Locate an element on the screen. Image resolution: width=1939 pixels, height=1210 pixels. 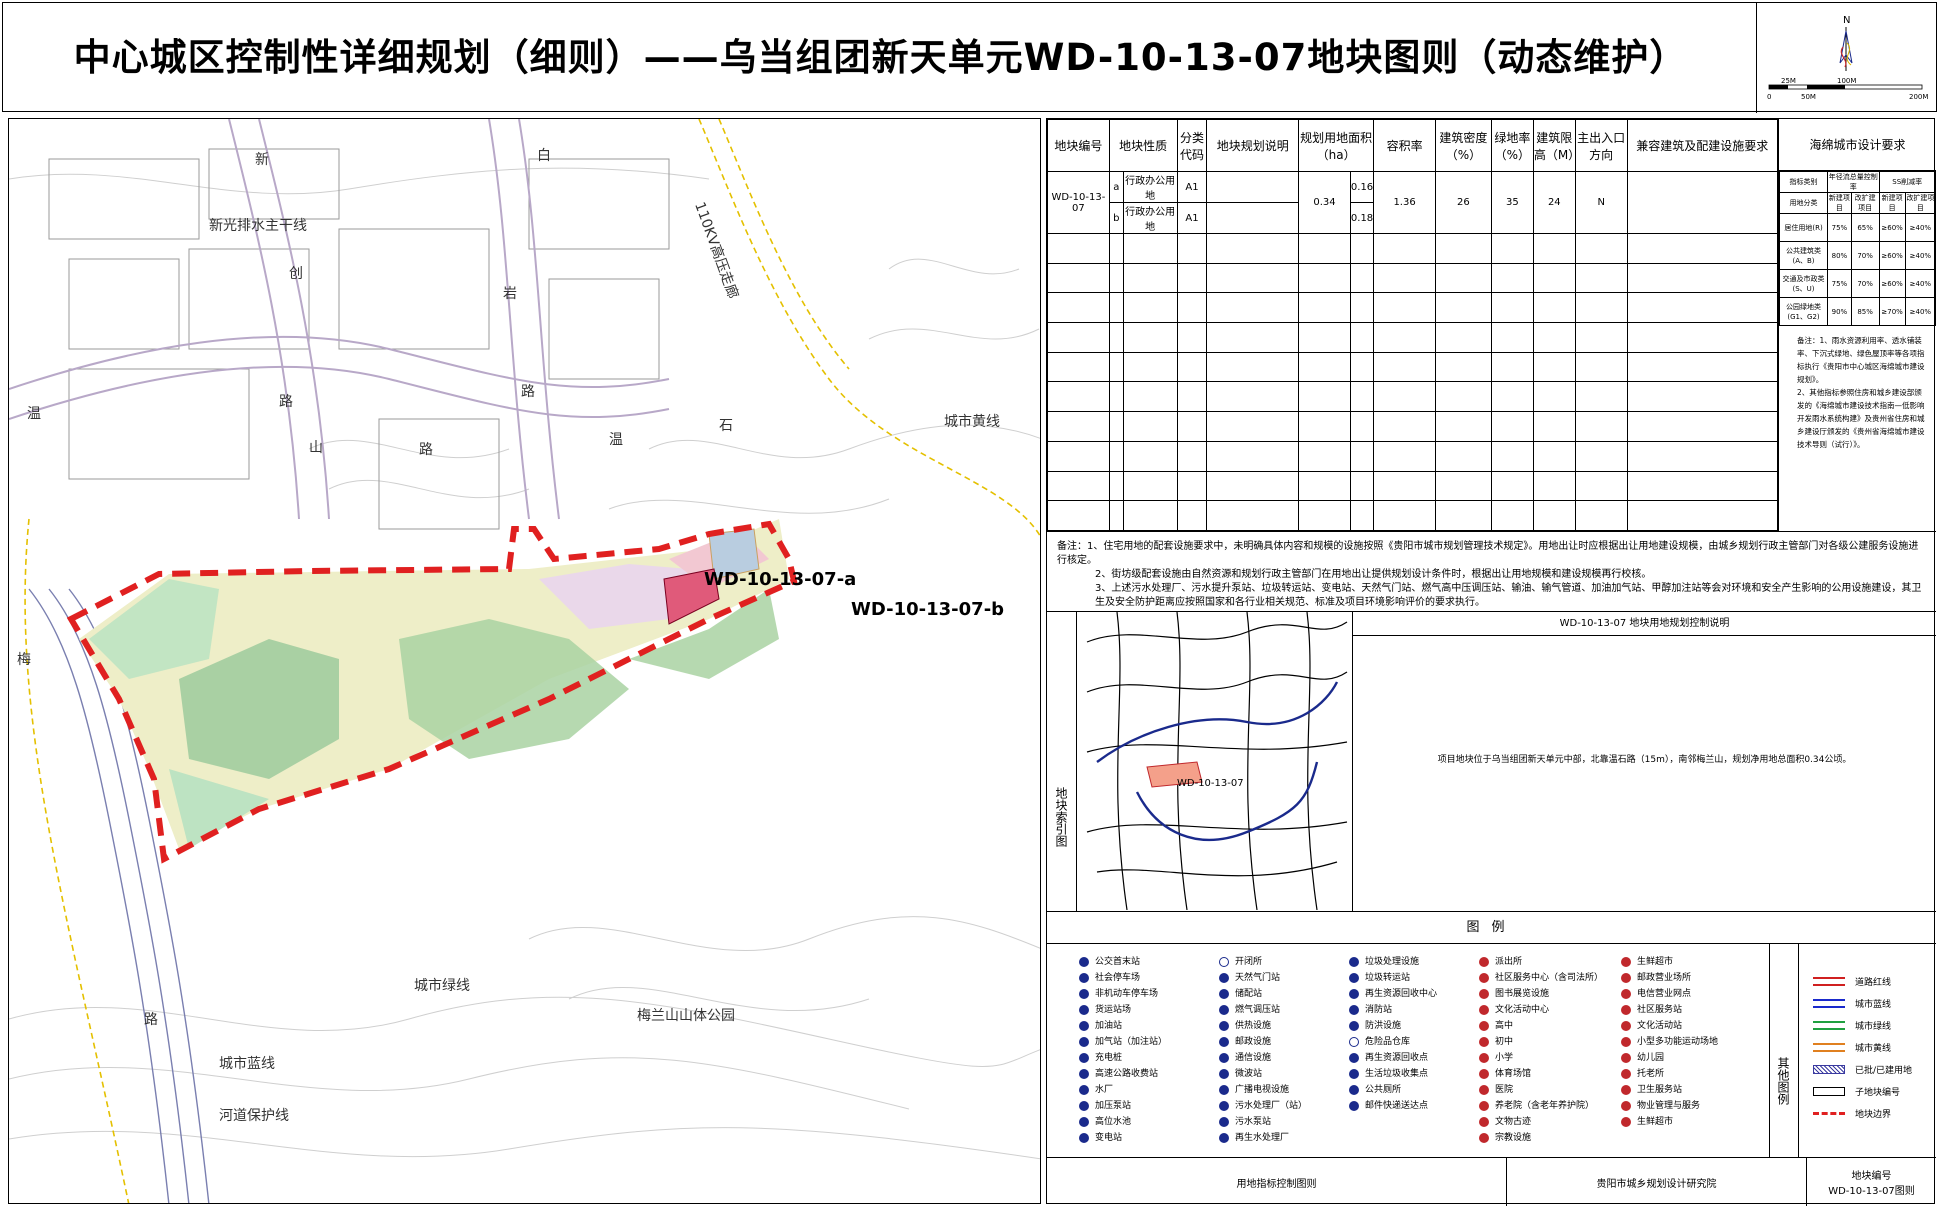
waste-transfer-icon is located at coordinates (1354, 978).